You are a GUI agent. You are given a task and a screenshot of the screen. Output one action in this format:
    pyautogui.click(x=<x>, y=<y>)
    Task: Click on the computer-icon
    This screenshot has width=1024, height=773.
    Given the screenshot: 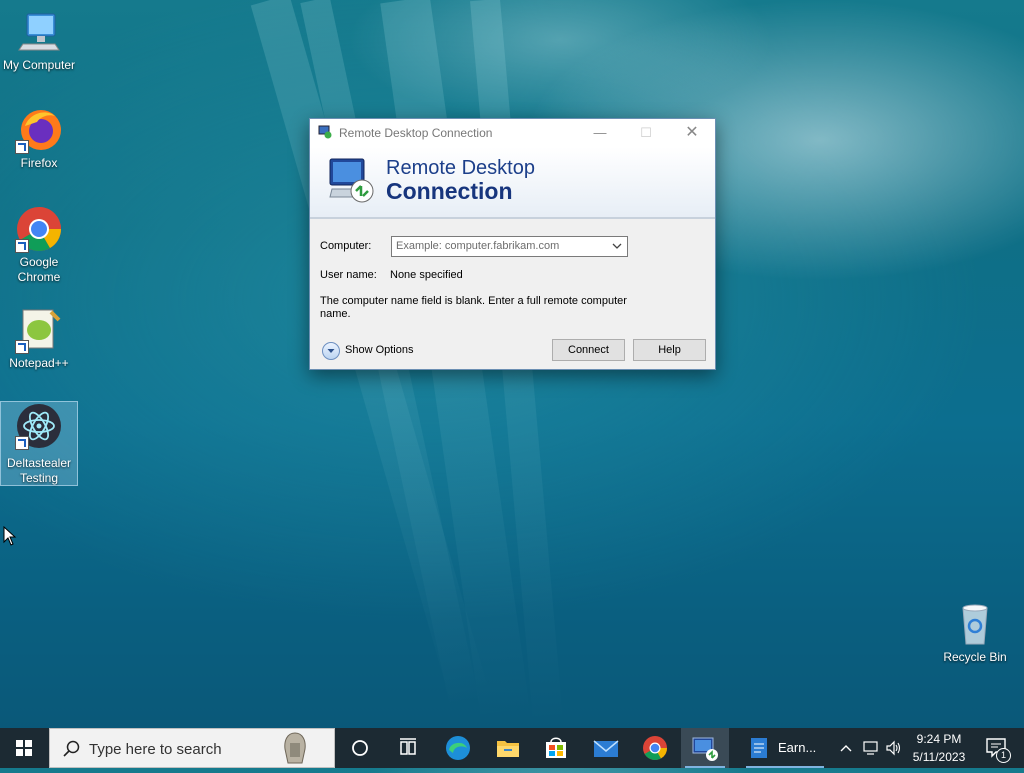 What is the action you would take?
    pyautogui.click(x=39, y=32)
    